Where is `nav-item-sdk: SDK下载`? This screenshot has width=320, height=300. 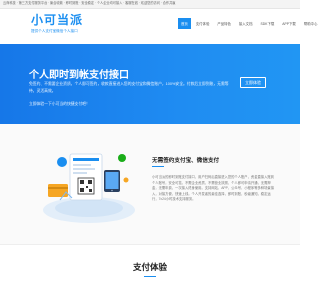
nav-item-sdk: SDK下载 is located at coordinates (267, 23).